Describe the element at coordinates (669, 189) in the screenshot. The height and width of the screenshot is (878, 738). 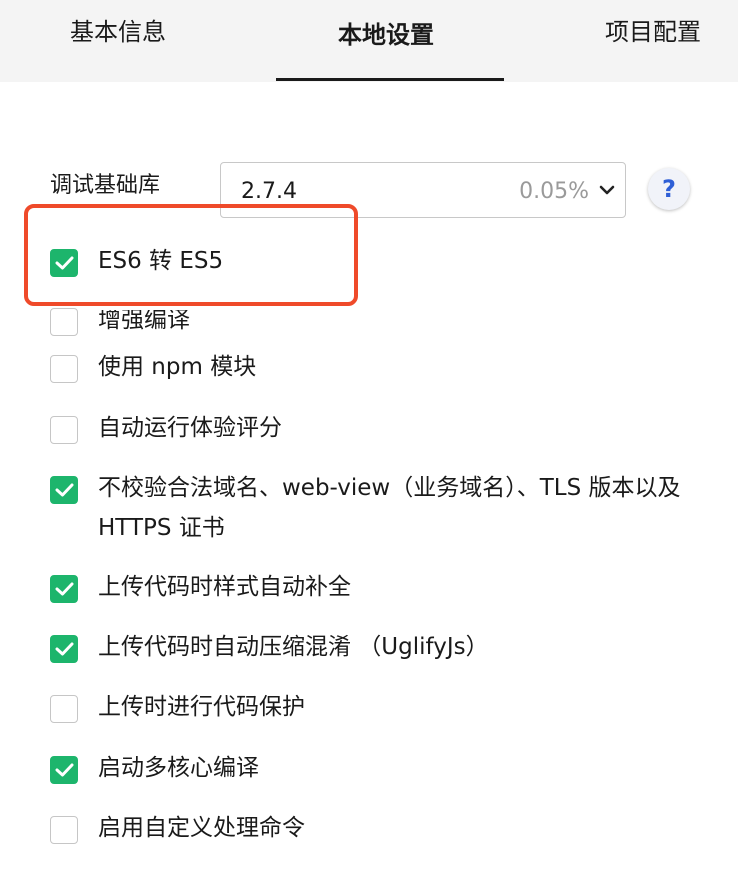
I see `help-icon: ?` at that location.